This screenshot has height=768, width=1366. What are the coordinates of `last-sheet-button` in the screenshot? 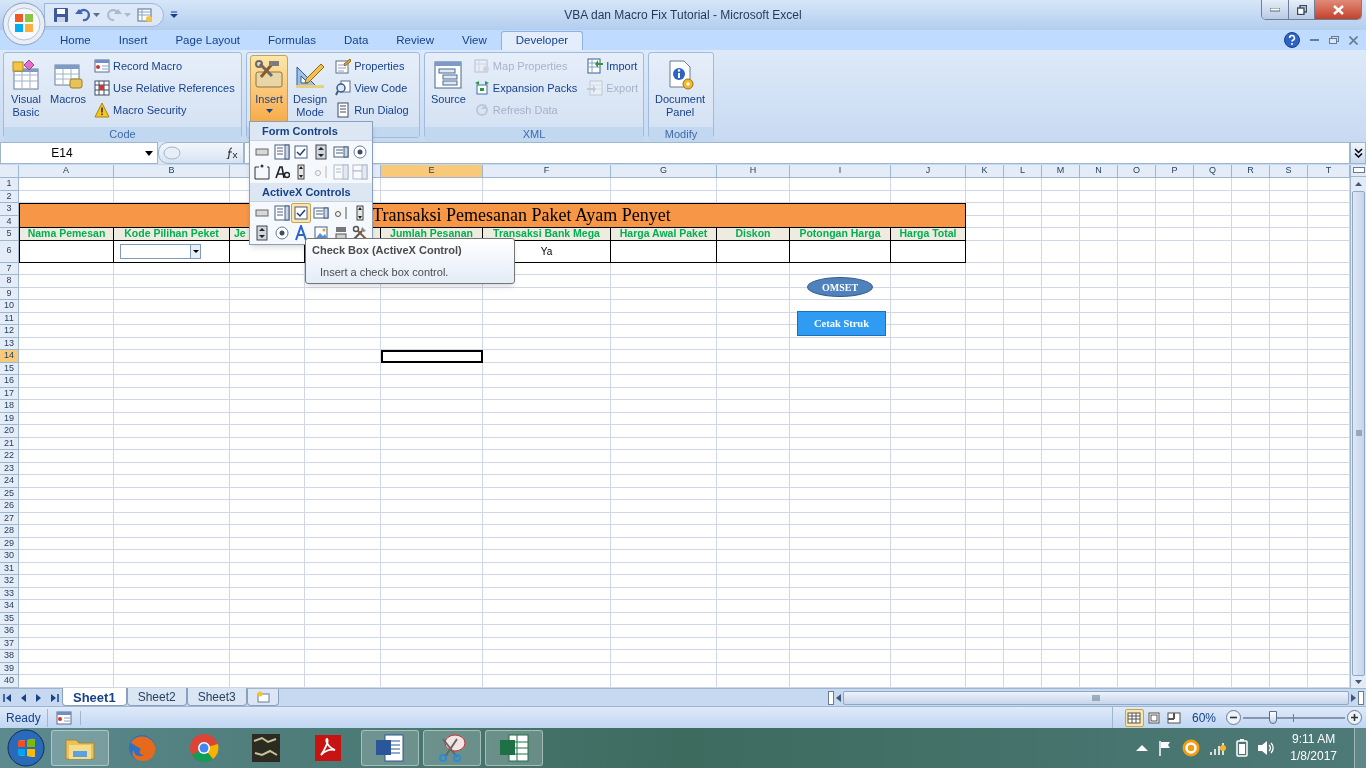 It's located at (54, 697).